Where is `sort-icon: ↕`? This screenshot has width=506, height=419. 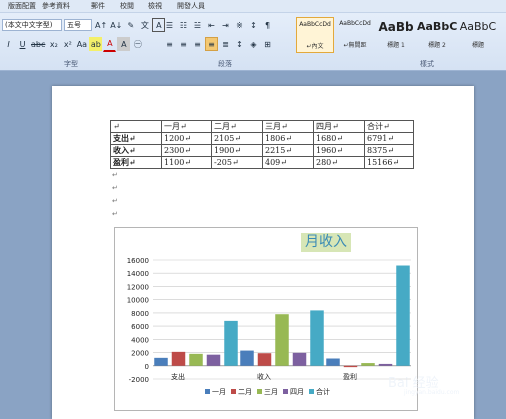 sort-icon: ↕ is located at coordinates (253, 25).